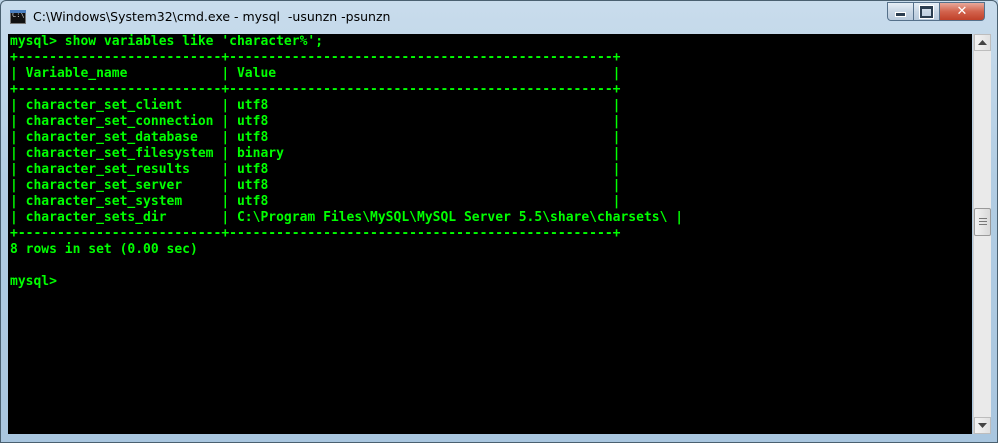 The image size is (998, 443). I want to click on arrow-down-icon, so click(982, 425).